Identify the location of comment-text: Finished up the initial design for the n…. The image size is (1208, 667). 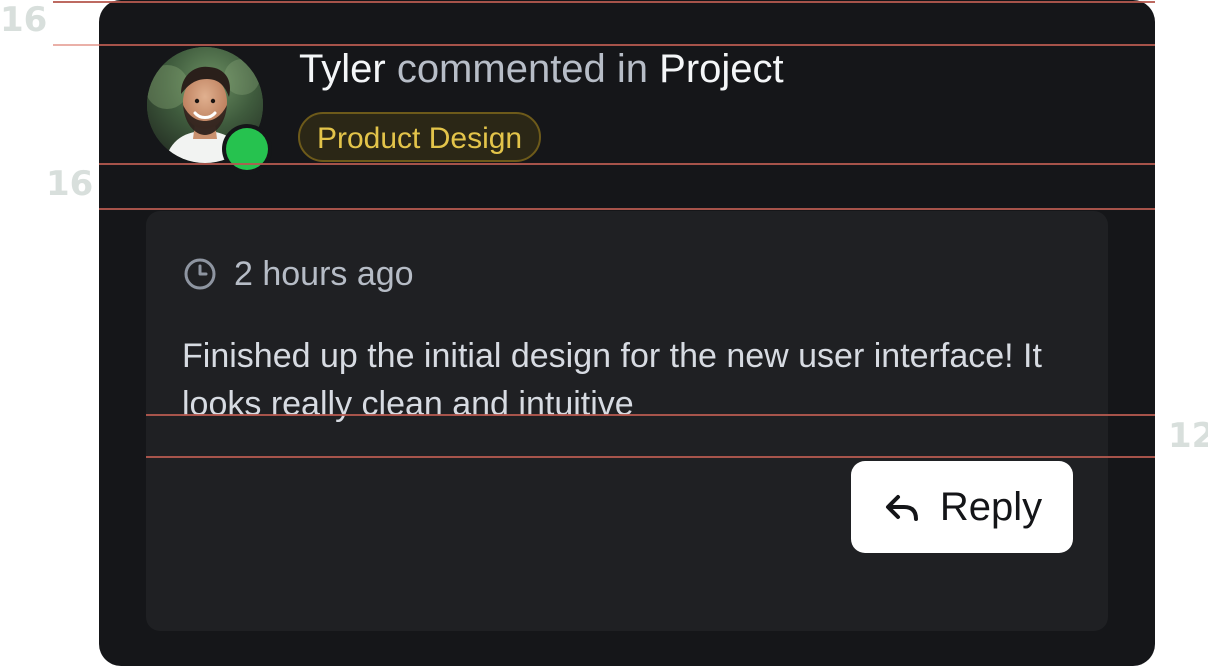
(612, 380).